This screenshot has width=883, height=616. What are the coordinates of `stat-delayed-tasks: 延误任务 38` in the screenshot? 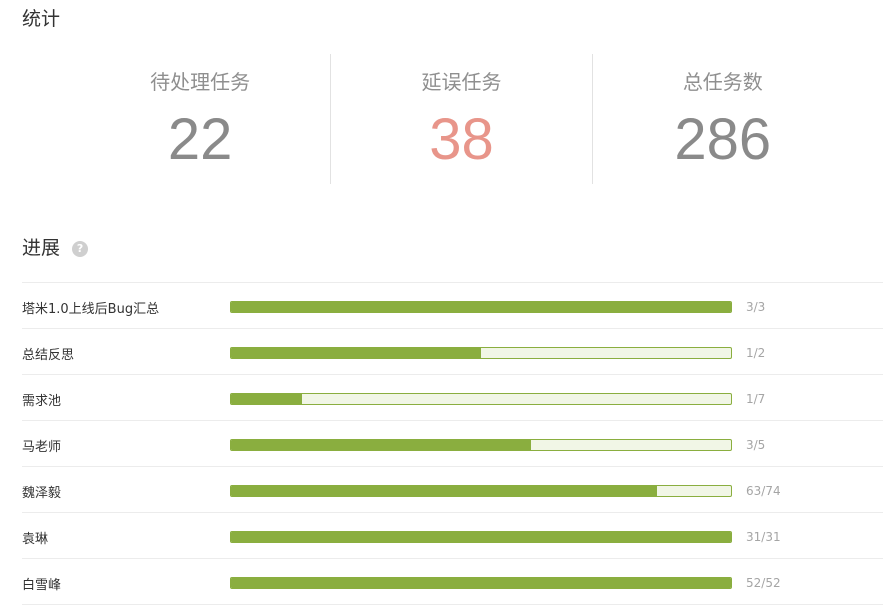 It's located at (460, 119).